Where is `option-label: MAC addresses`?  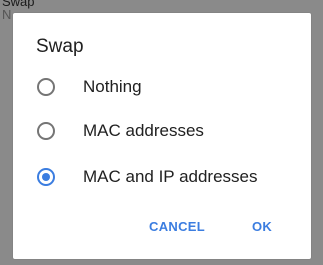
option-label: MAC addresses is located at coordinates (143, 130).